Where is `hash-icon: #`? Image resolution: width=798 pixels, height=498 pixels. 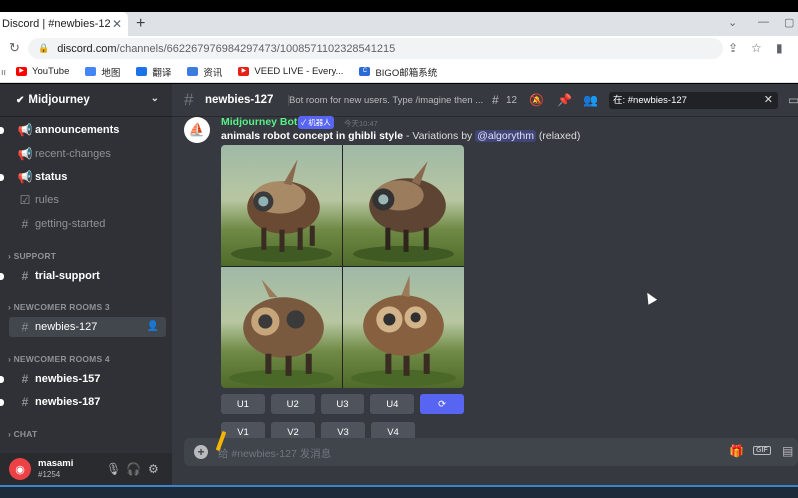 hash-icon: # is located at coordinates (25, 276).